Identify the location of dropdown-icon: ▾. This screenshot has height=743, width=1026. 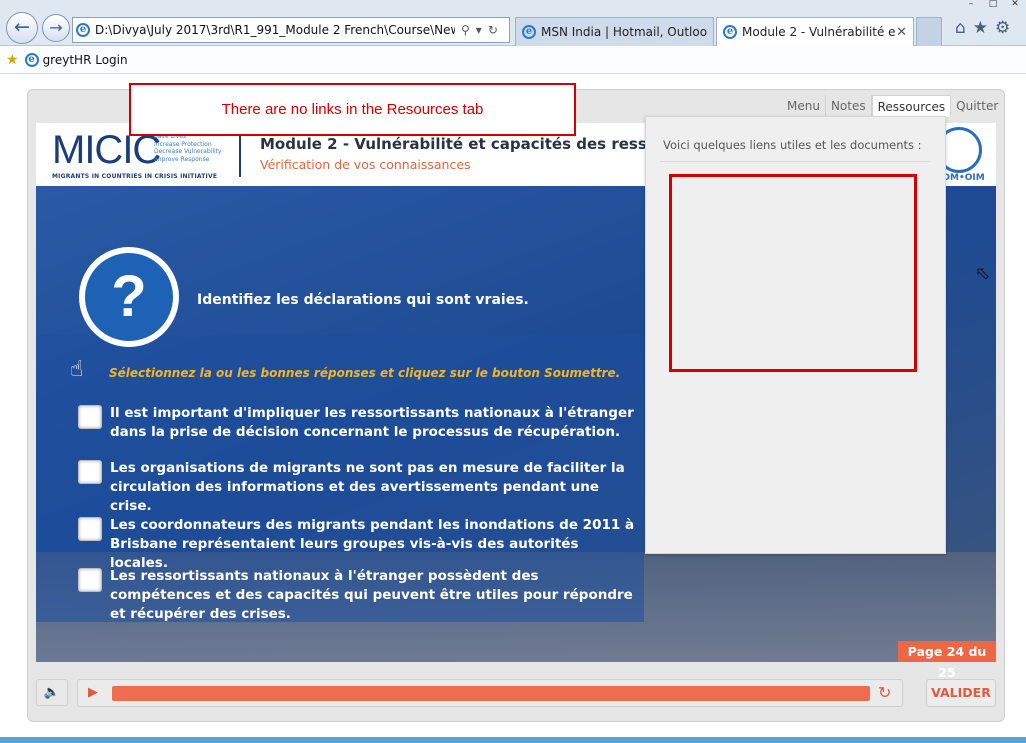
(479, 30).